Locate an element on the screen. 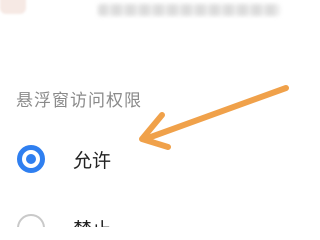 Image resolution: width=320 pixels, height=240 pixels. radio-dot is located at coordinates (31, 159).